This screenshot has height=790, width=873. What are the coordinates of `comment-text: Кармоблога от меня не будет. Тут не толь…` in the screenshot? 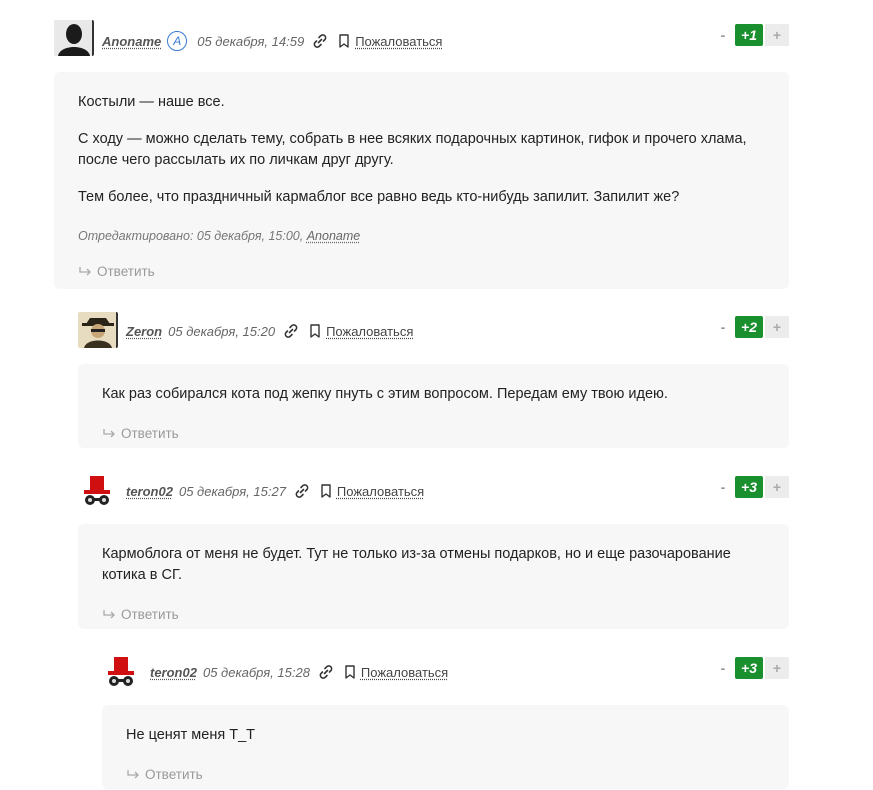 It's located at (416, 564).